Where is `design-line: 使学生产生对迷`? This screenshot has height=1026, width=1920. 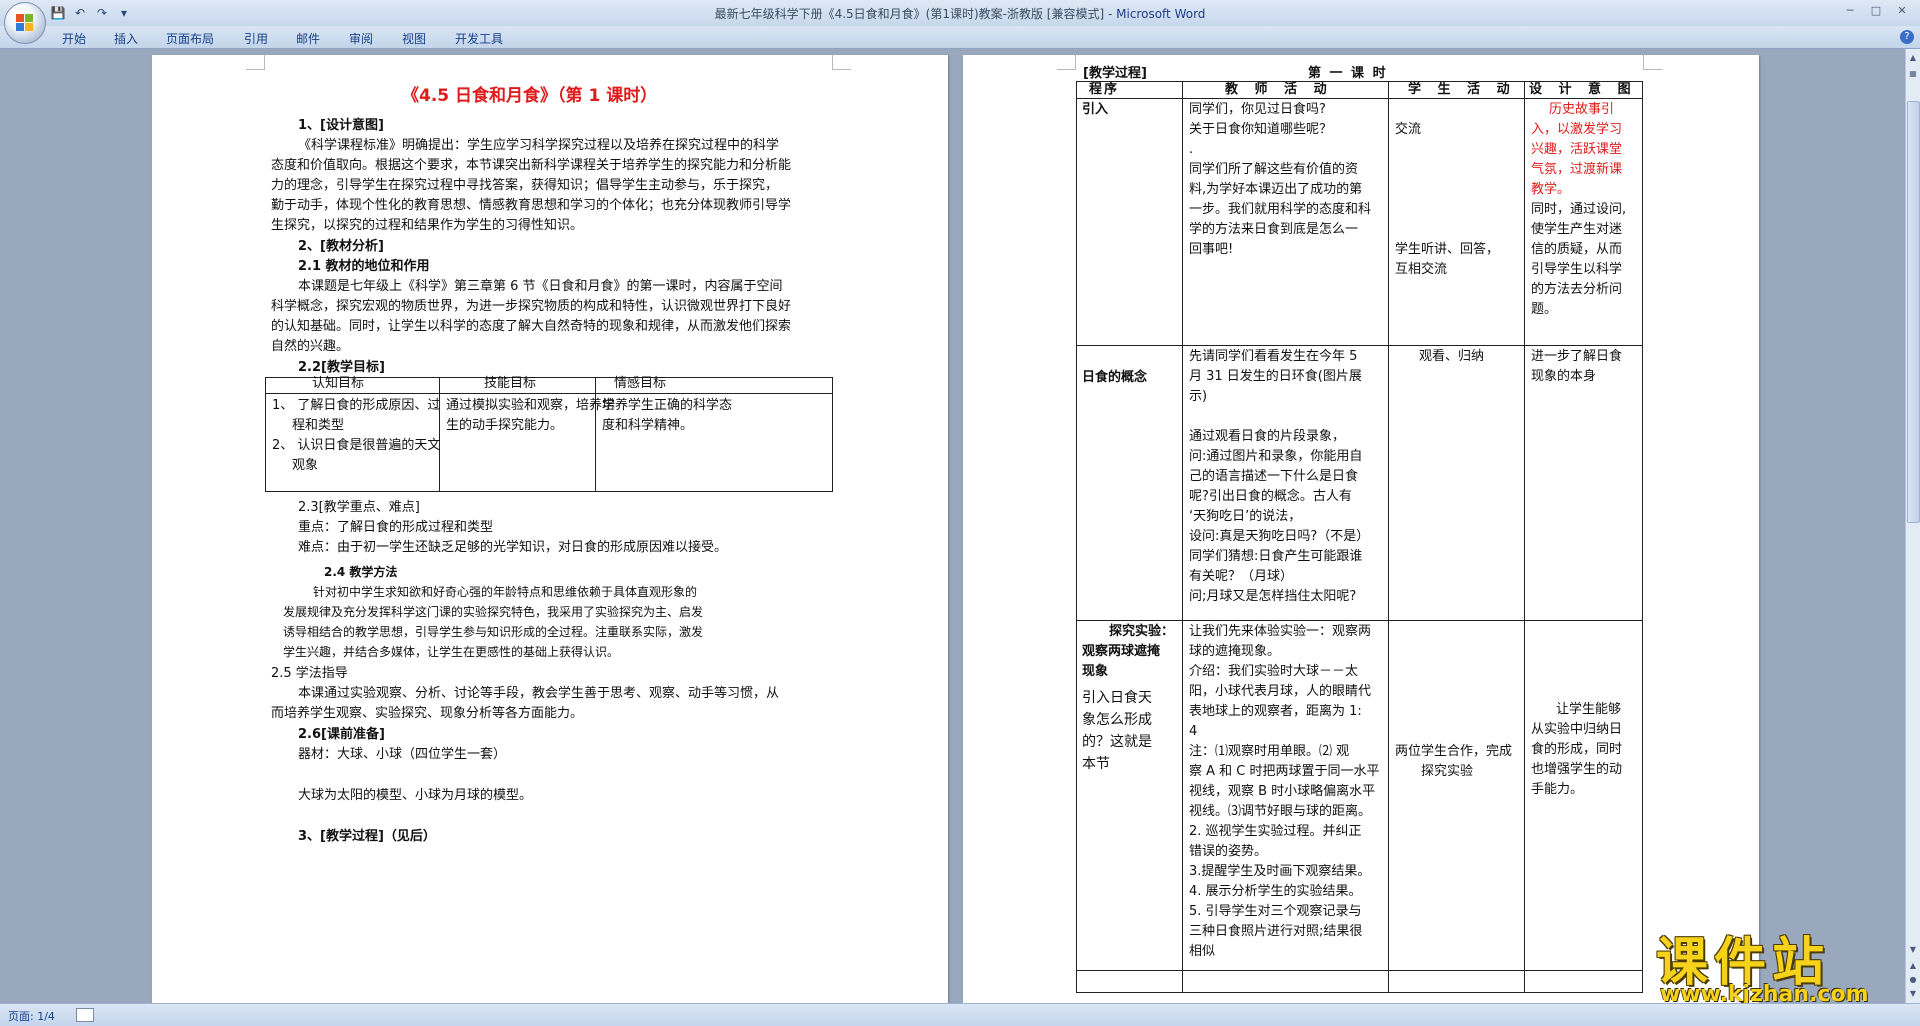 design-line: 使学生产生对迷 is located at coordinates (1577, 229).